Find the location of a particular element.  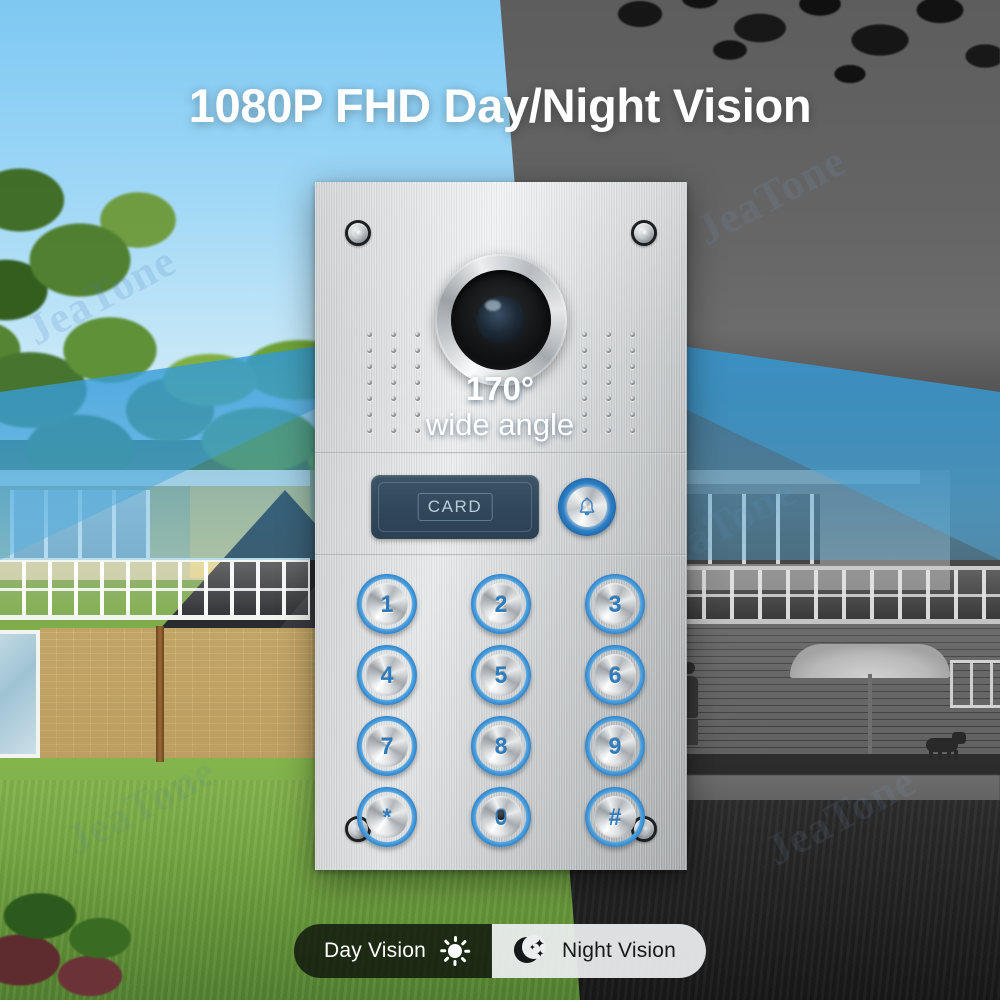

page-title: 1080P FHD Day/Night Vision is located at coordinates (500, 105).